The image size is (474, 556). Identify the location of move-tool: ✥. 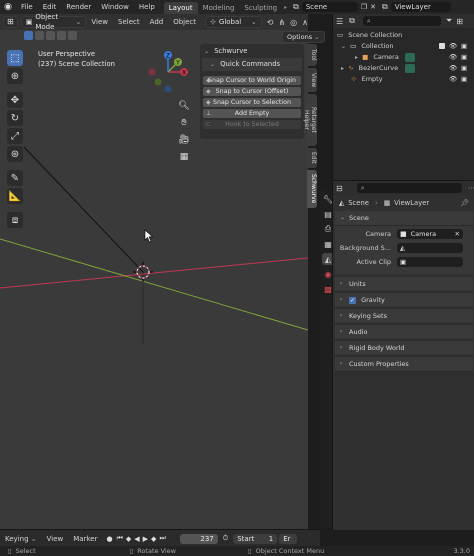
(15, 100).